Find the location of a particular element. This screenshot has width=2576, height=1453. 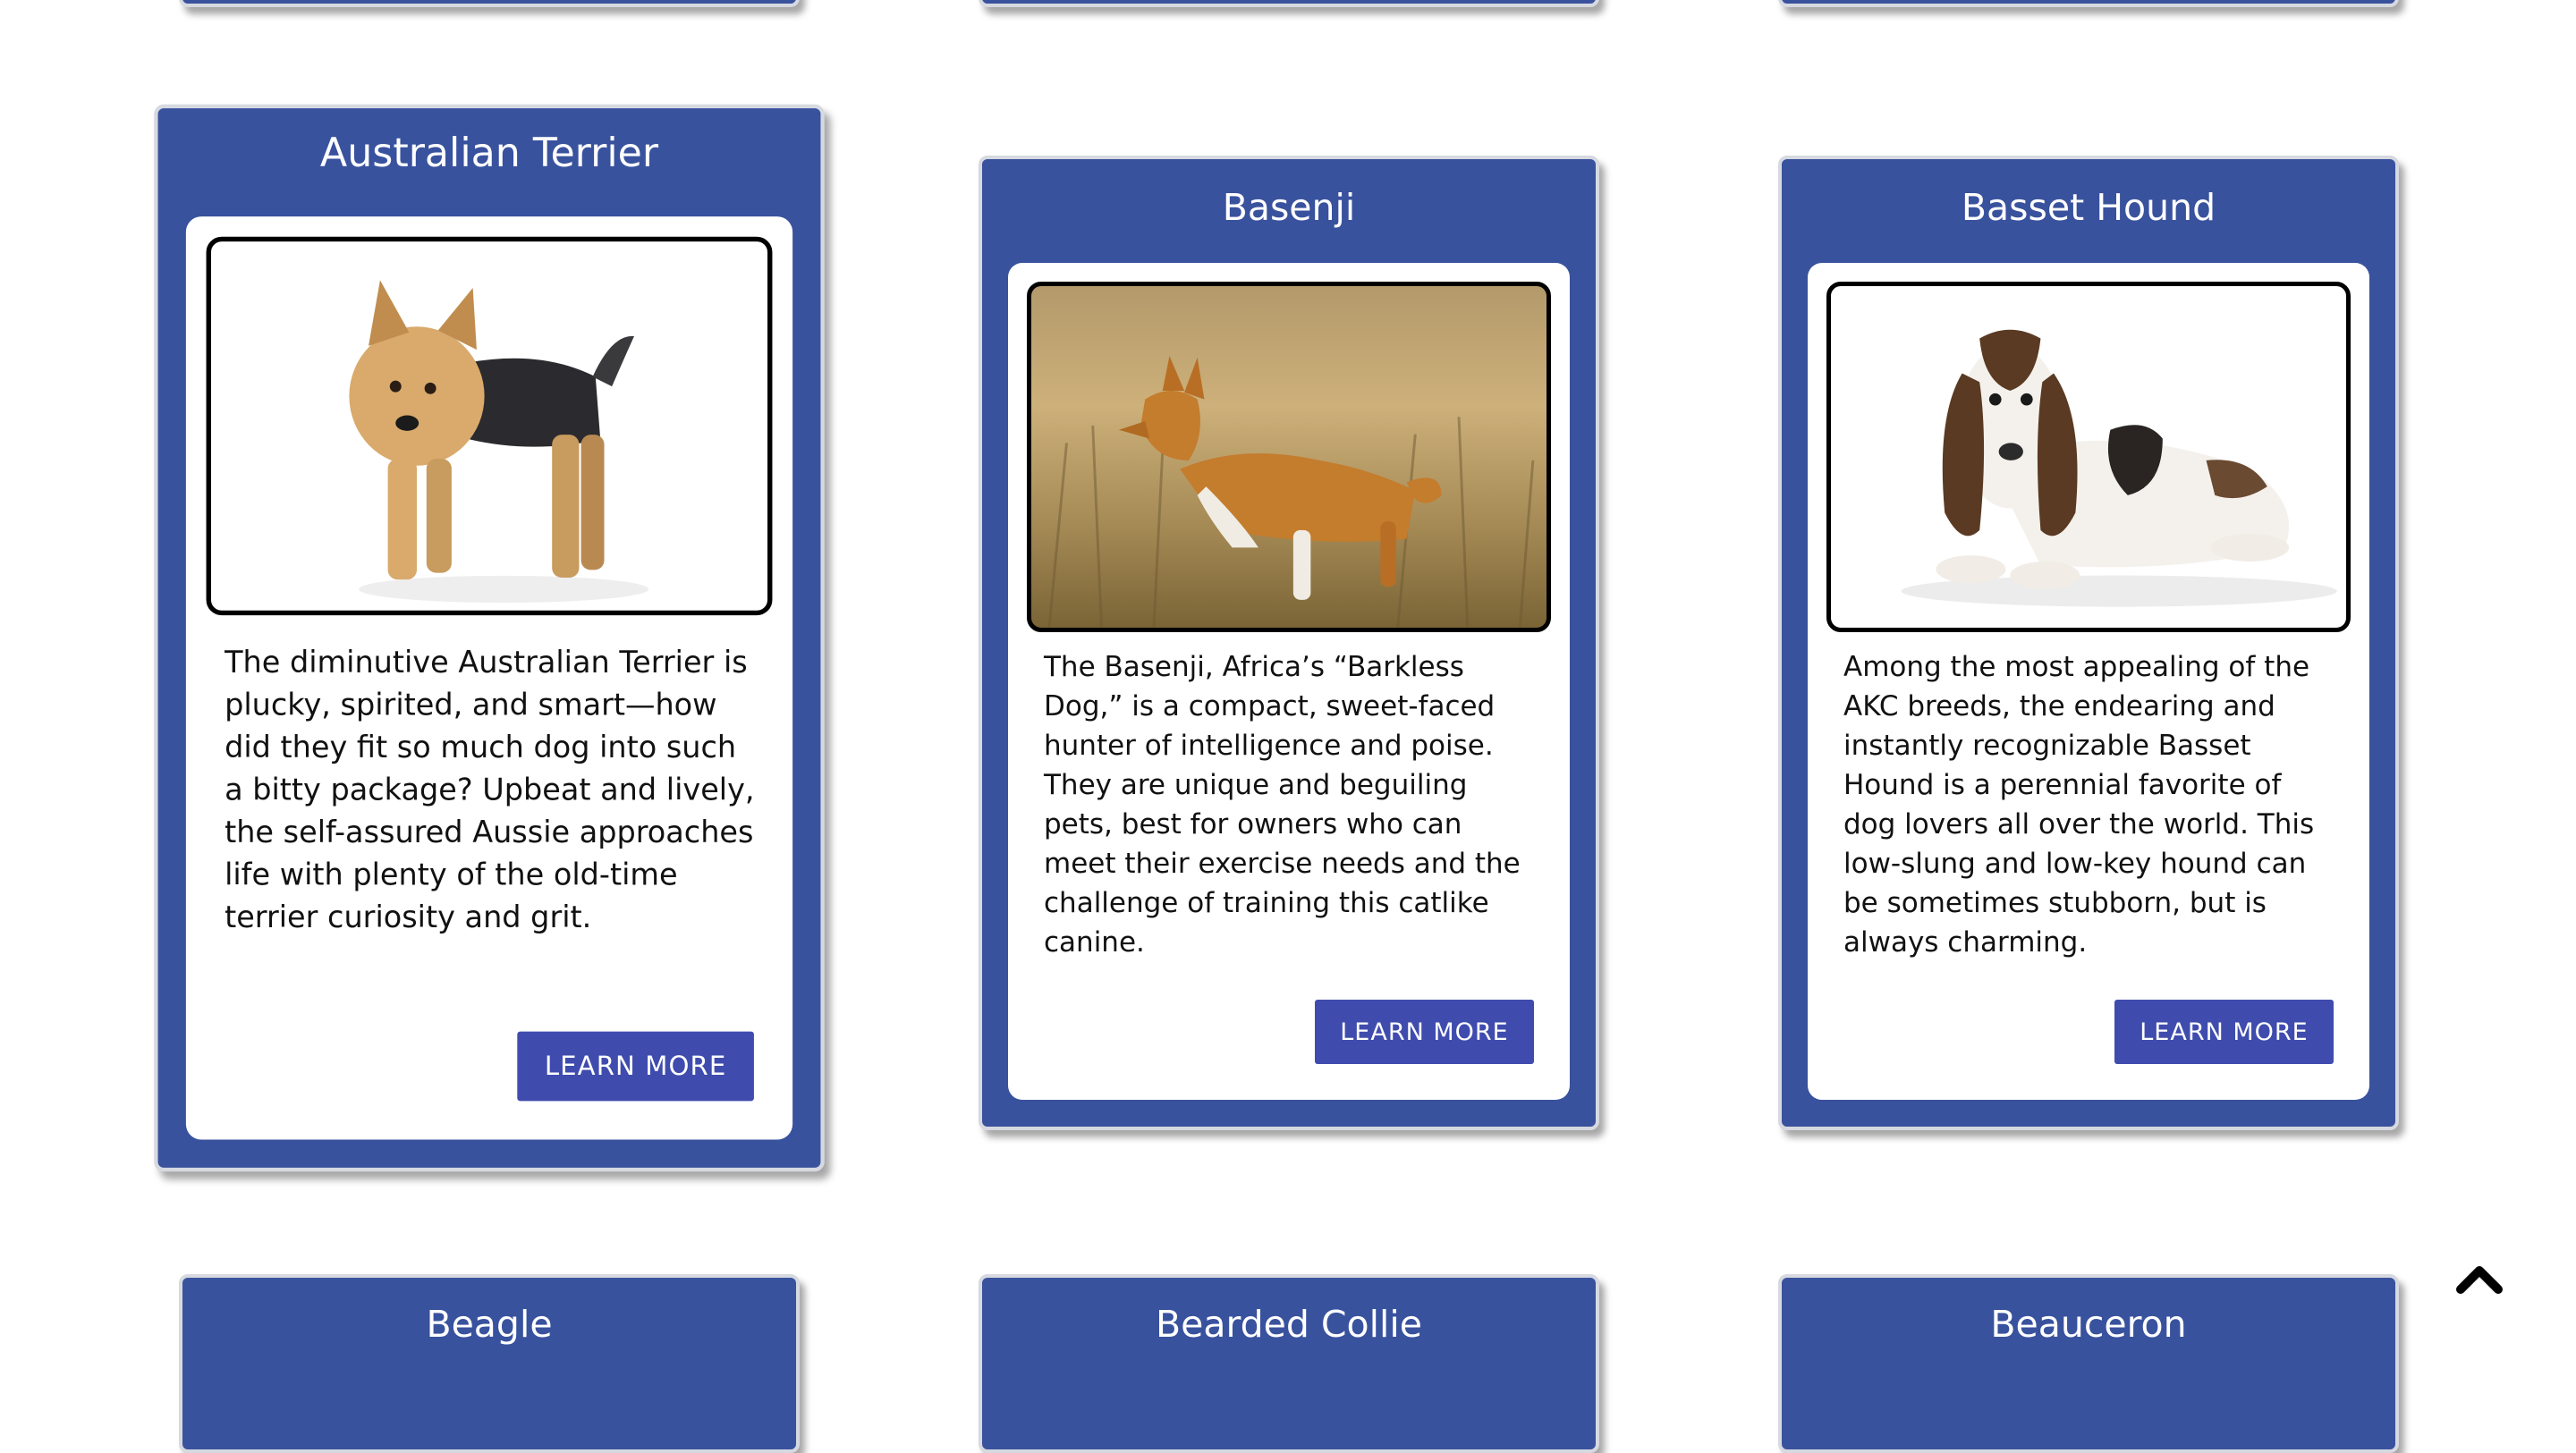

breed-card-beauceron: Beauceron is located at coordinates (2088, 1364).